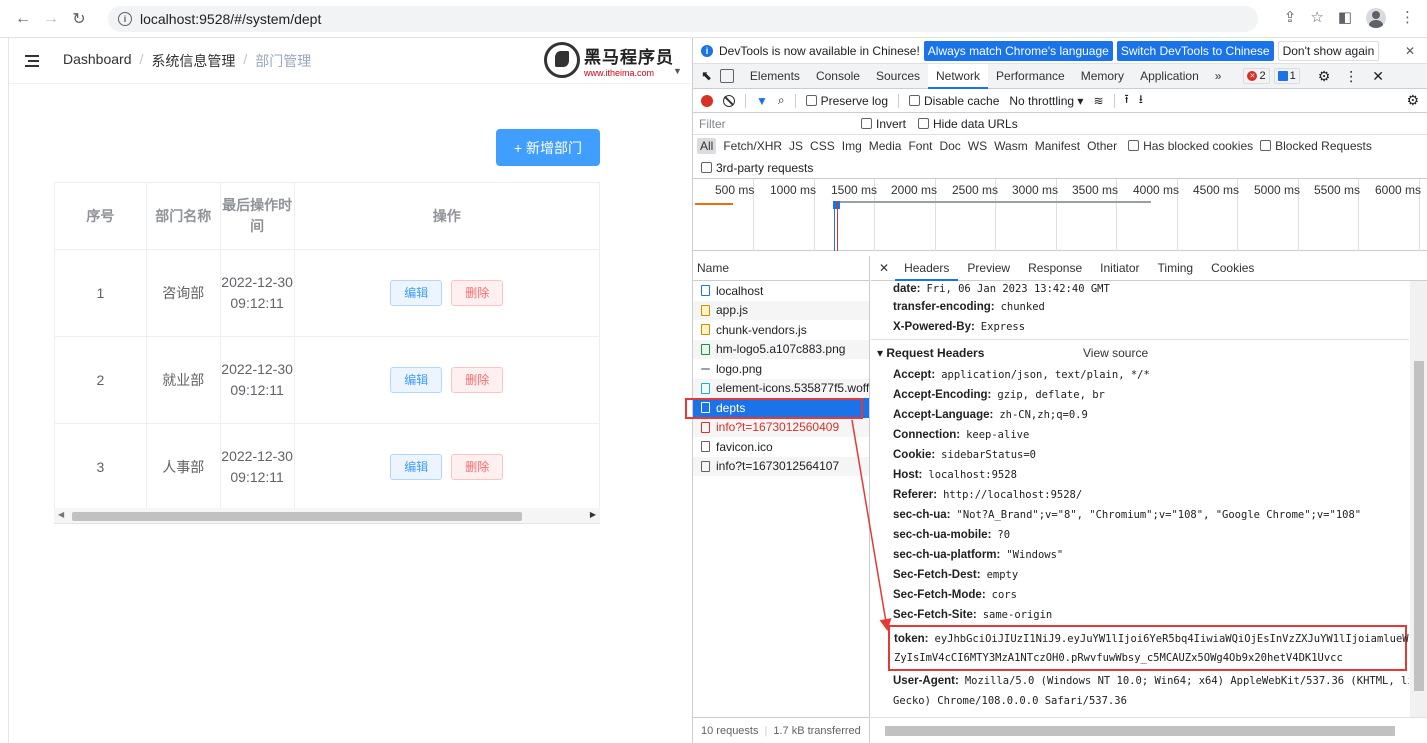 This screenshot has height=743, width=1427. Describe the element at coordinates (1190, 146) in the screenshot. I see `blocked-cookies-checkbox: Has blocked cookies` at that location.